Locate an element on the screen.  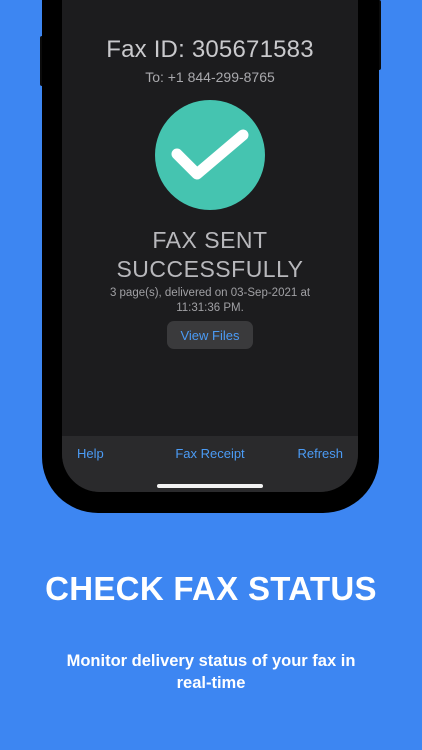
fax-recipient-label: To: +1 844-299-8765 is located at coordinates (210, 77).